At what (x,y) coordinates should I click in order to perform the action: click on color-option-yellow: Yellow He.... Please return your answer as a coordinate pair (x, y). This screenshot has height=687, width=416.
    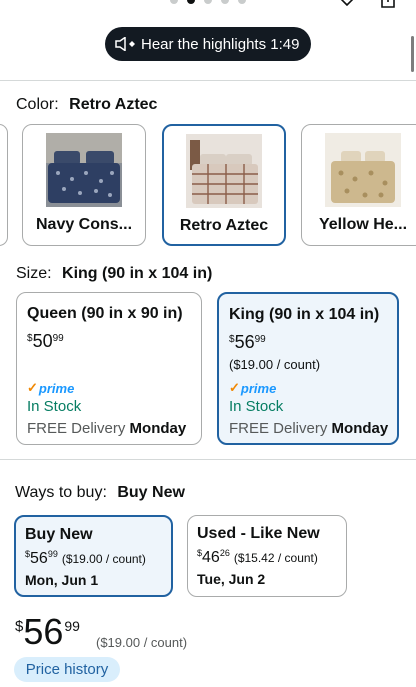
    Looking at the image, I should click on (358, 185).